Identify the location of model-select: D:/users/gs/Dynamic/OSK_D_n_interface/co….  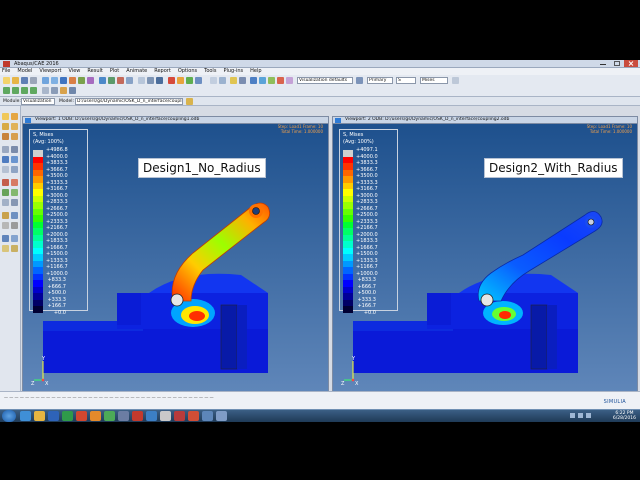
(129, 101).